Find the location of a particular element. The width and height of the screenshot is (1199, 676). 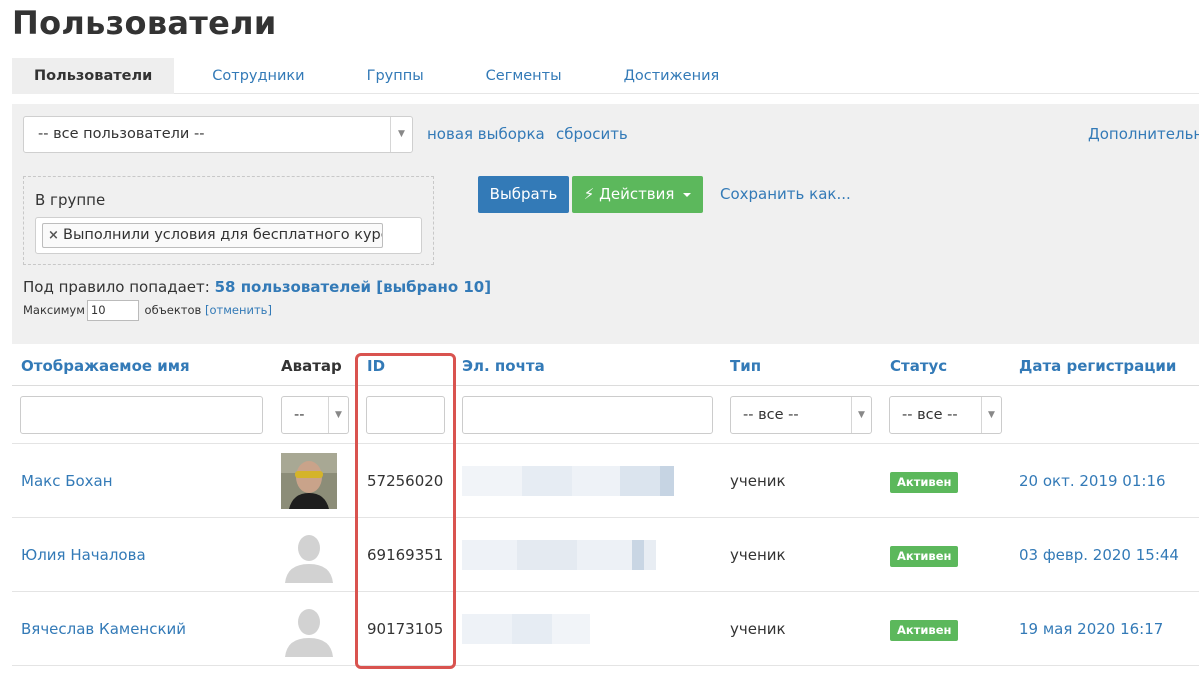

type-filter-value: -- все -- is located at coordinates (771, 415).